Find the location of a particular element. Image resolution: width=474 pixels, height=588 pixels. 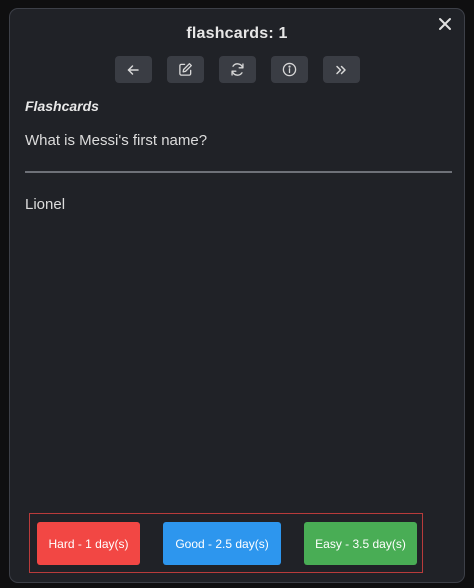

info-icon is located at coordinates (289, 69).